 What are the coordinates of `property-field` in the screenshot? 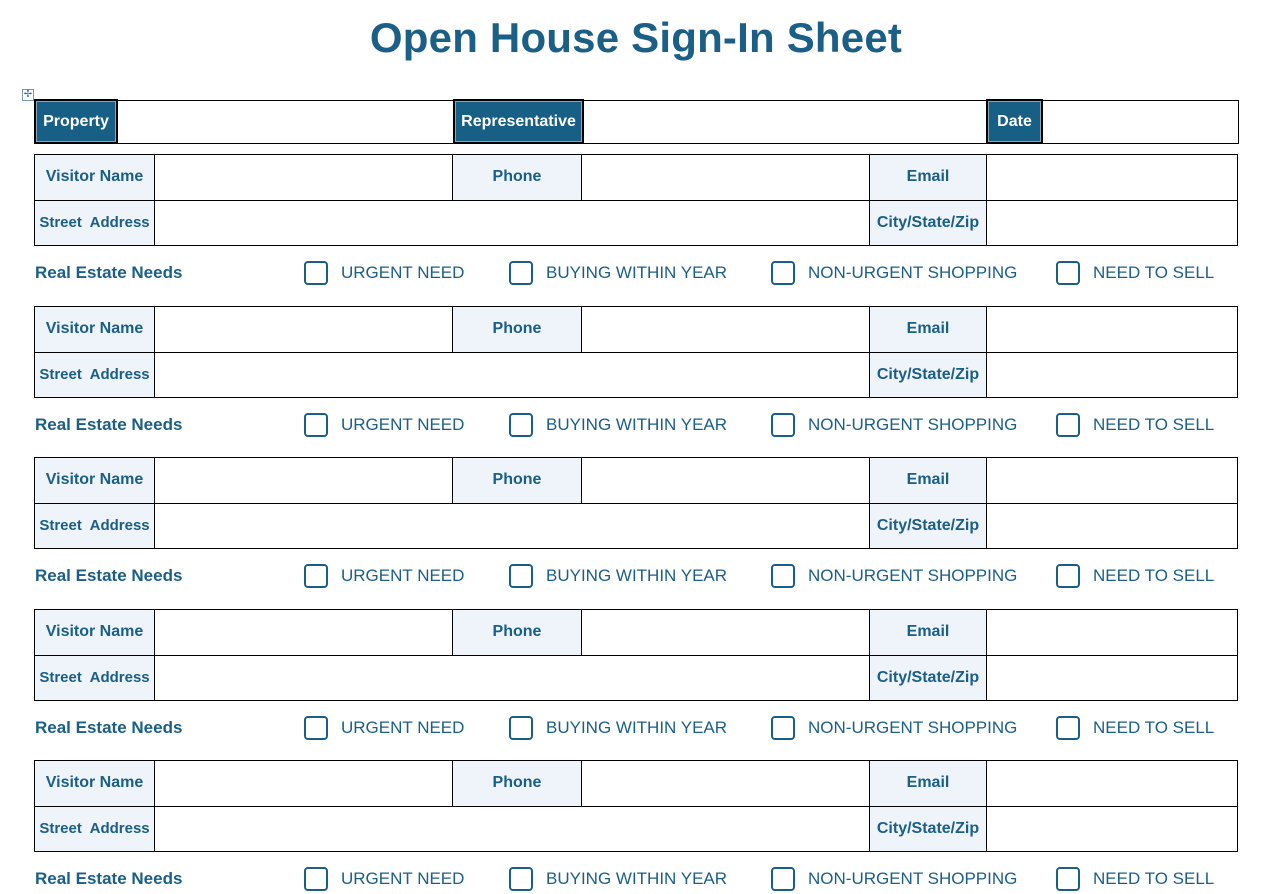 It's located at (285, 121).